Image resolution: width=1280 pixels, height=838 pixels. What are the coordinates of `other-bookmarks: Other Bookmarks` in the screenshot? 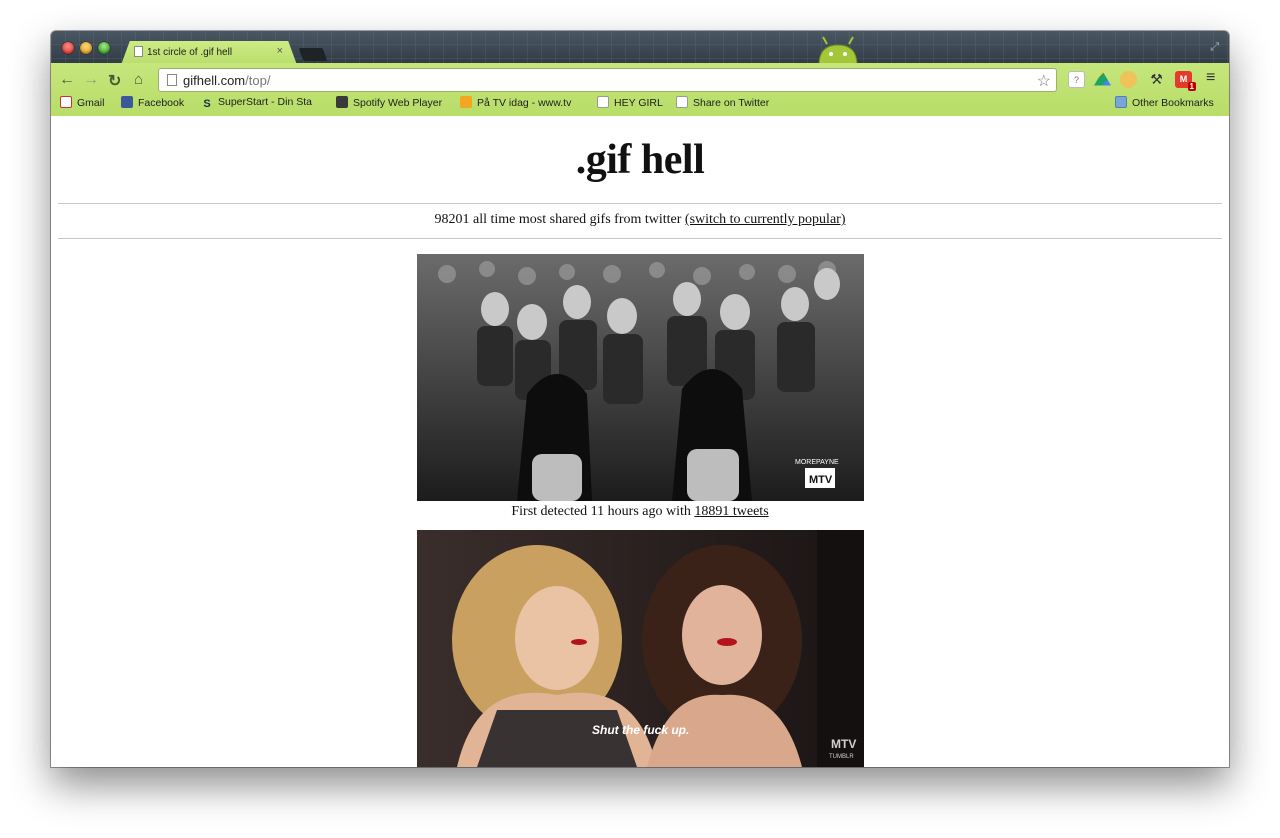 It's located at (1164, 102).